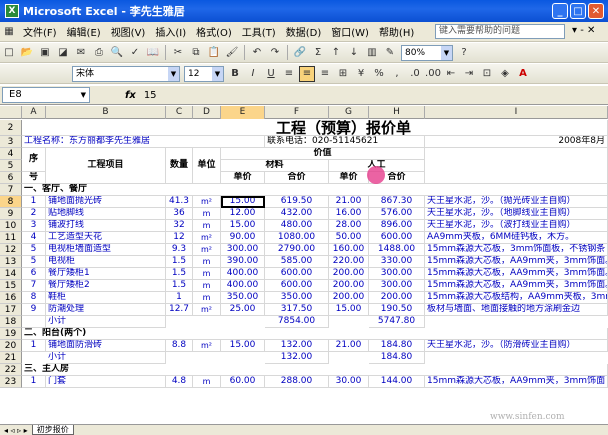 This screenshot has height=435, width=608. What do you see at coordinates (179, 298) in the screenshot?
I see `row-qty: 1` at bounding box center [179, 298].